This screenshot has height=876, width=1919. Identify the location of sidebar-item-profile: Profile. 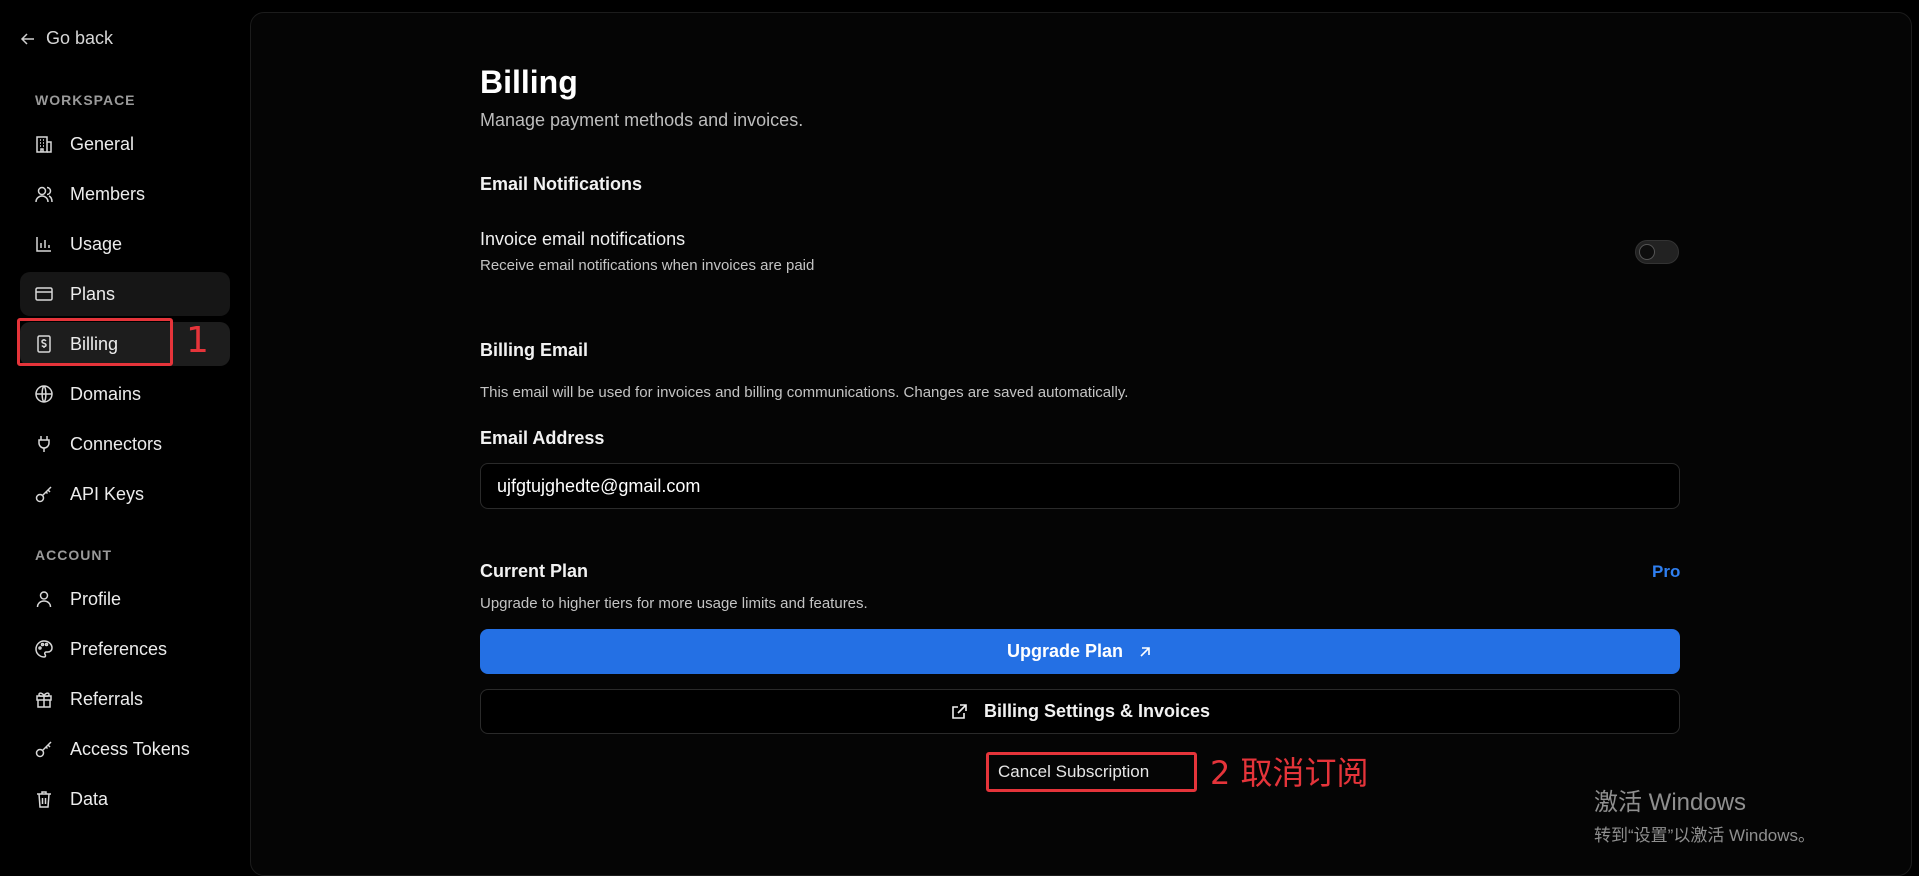
(125, 599).